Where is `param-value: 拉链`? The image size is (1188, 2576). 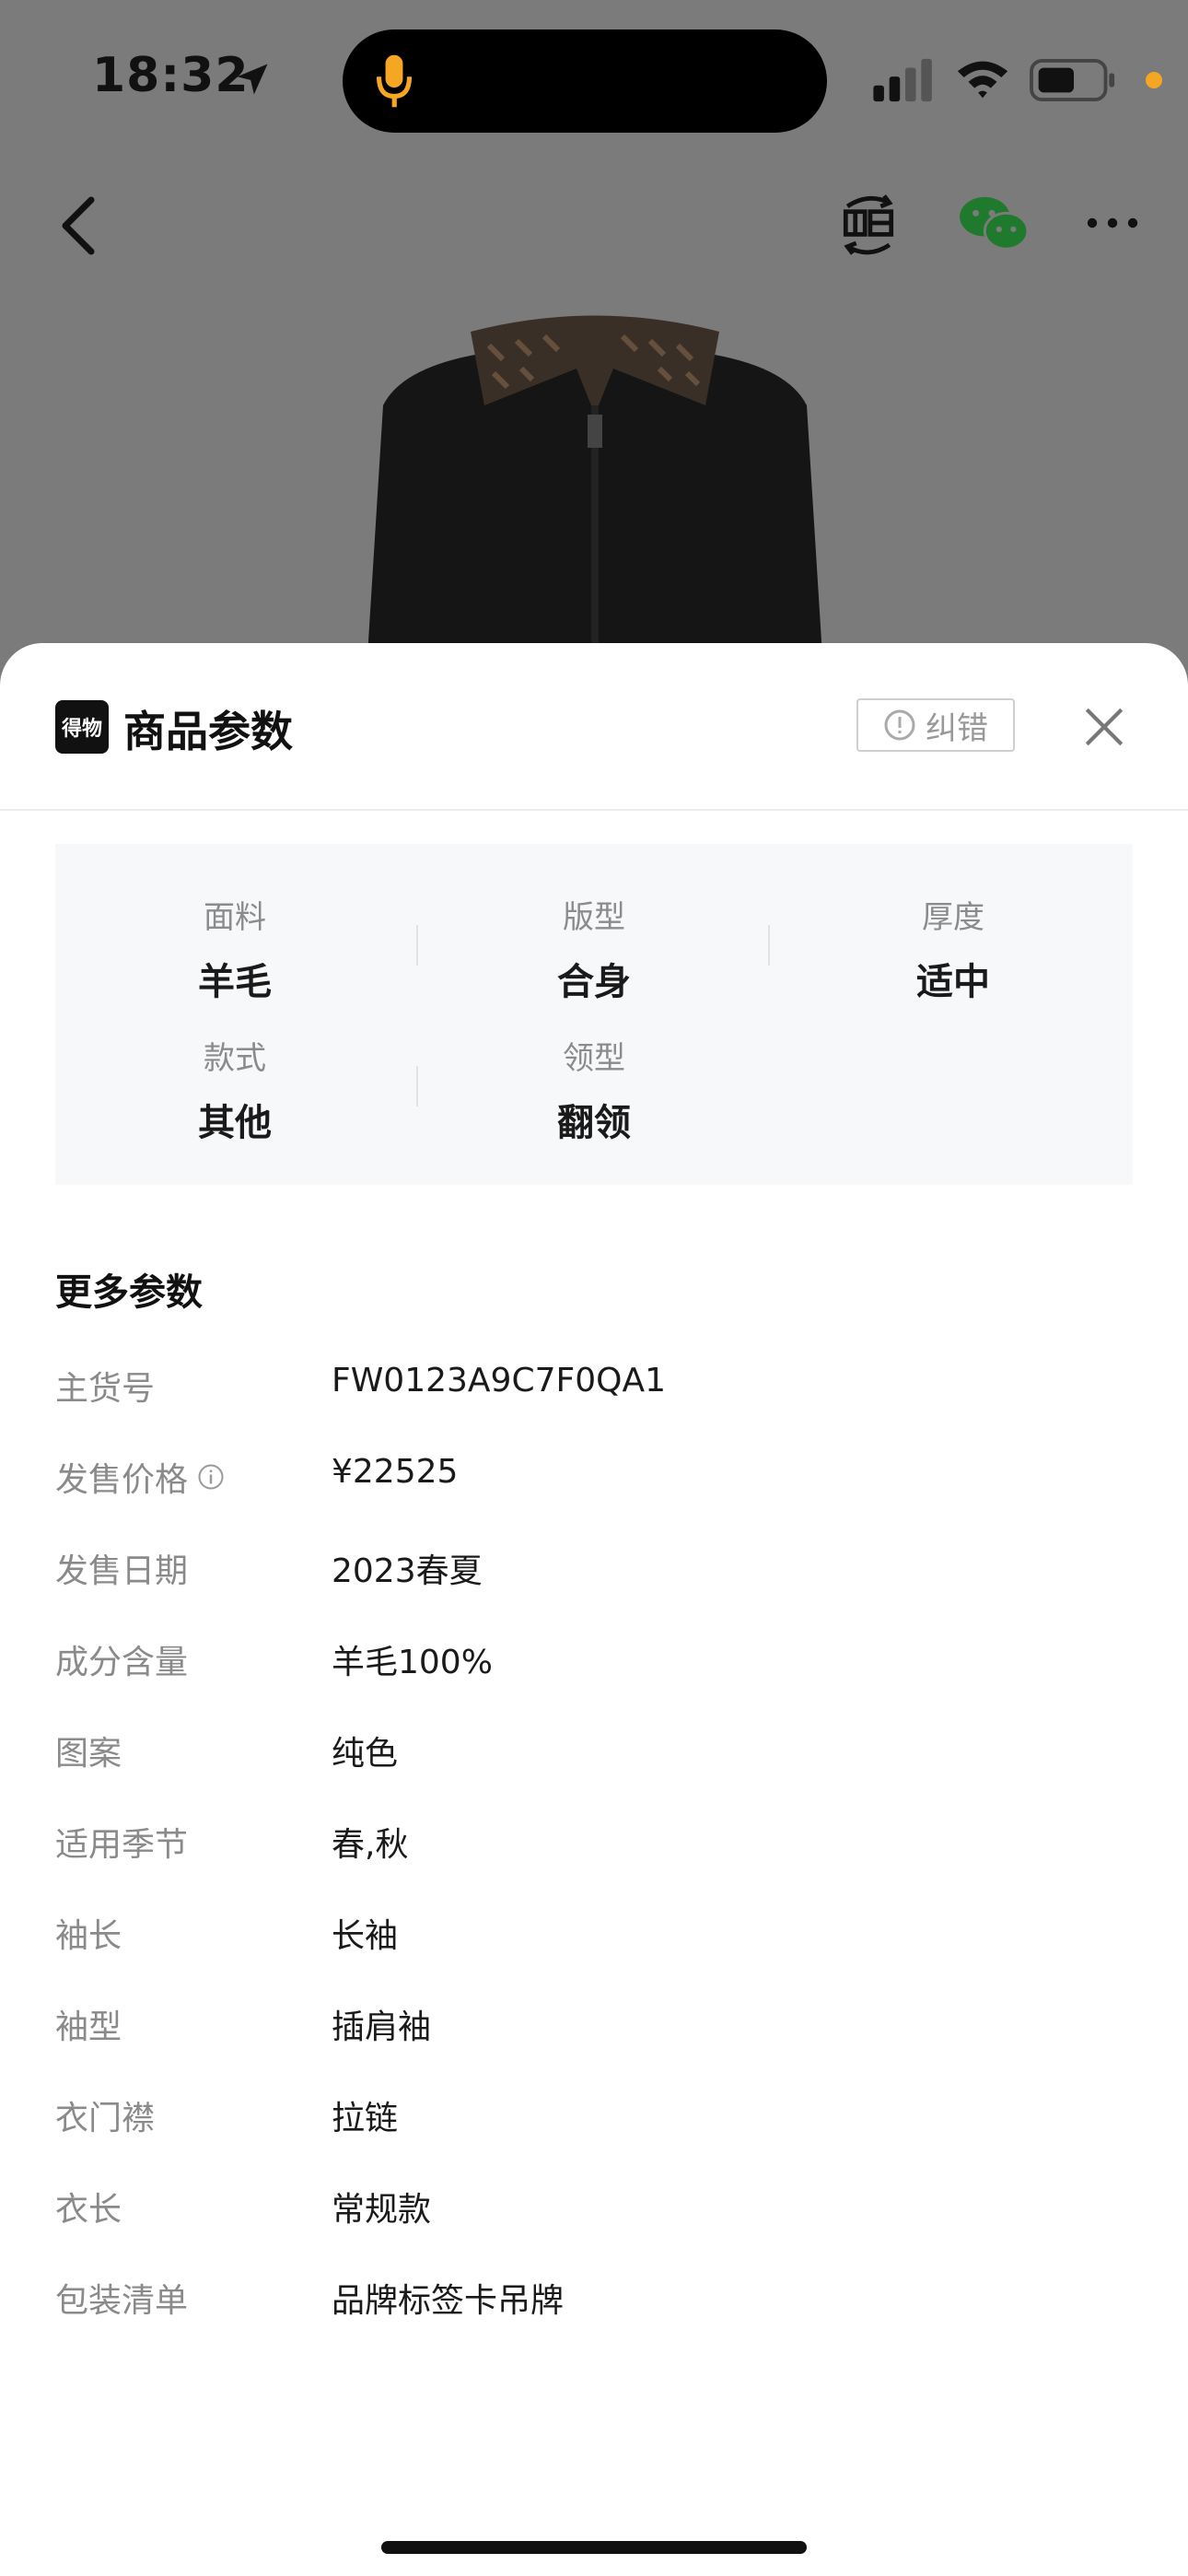 param-value: 拉链 is located at coordinates (365, 2118).